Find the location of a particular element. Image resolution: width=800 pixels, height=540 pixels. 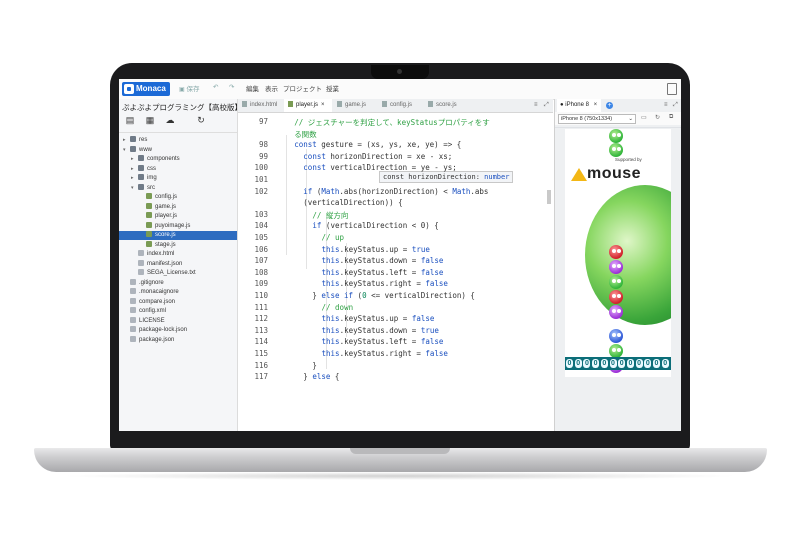

file-tree-item: ▸ css is located at coordinates (178, 169).